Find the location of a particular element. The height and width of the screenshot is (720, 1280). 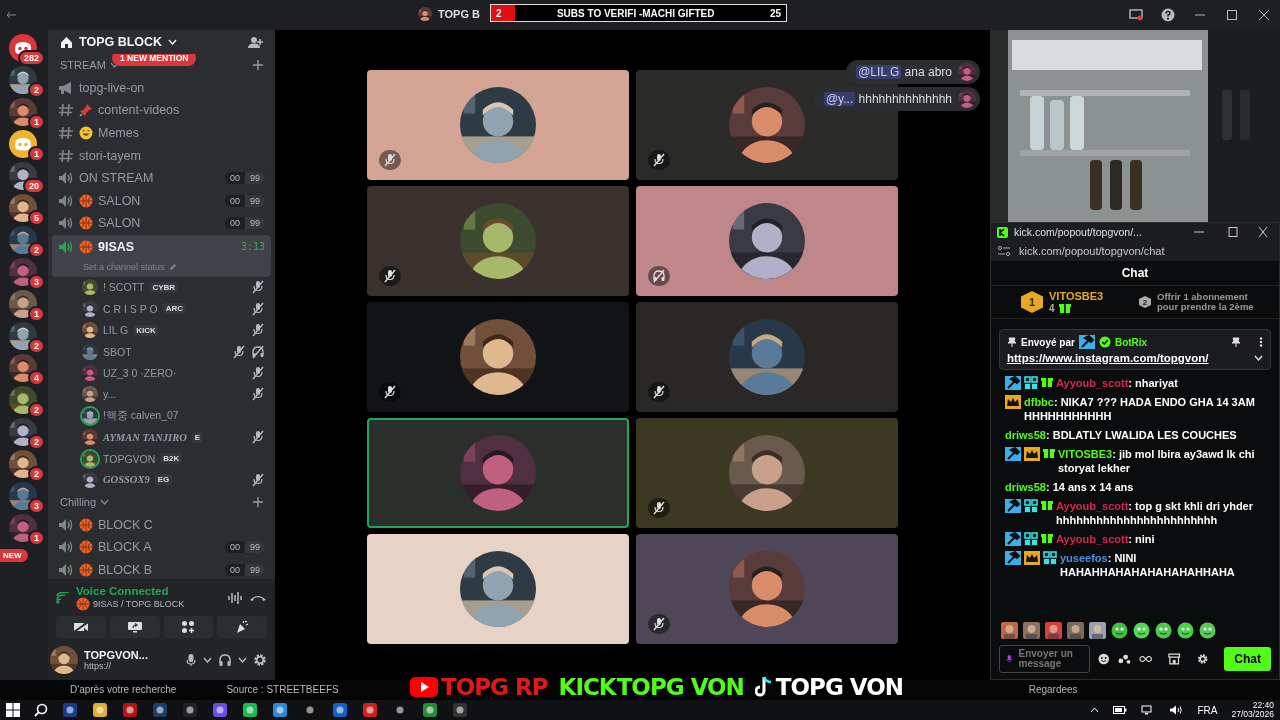

message-input: Envoyer un message is located at coordinates (1045, 659).